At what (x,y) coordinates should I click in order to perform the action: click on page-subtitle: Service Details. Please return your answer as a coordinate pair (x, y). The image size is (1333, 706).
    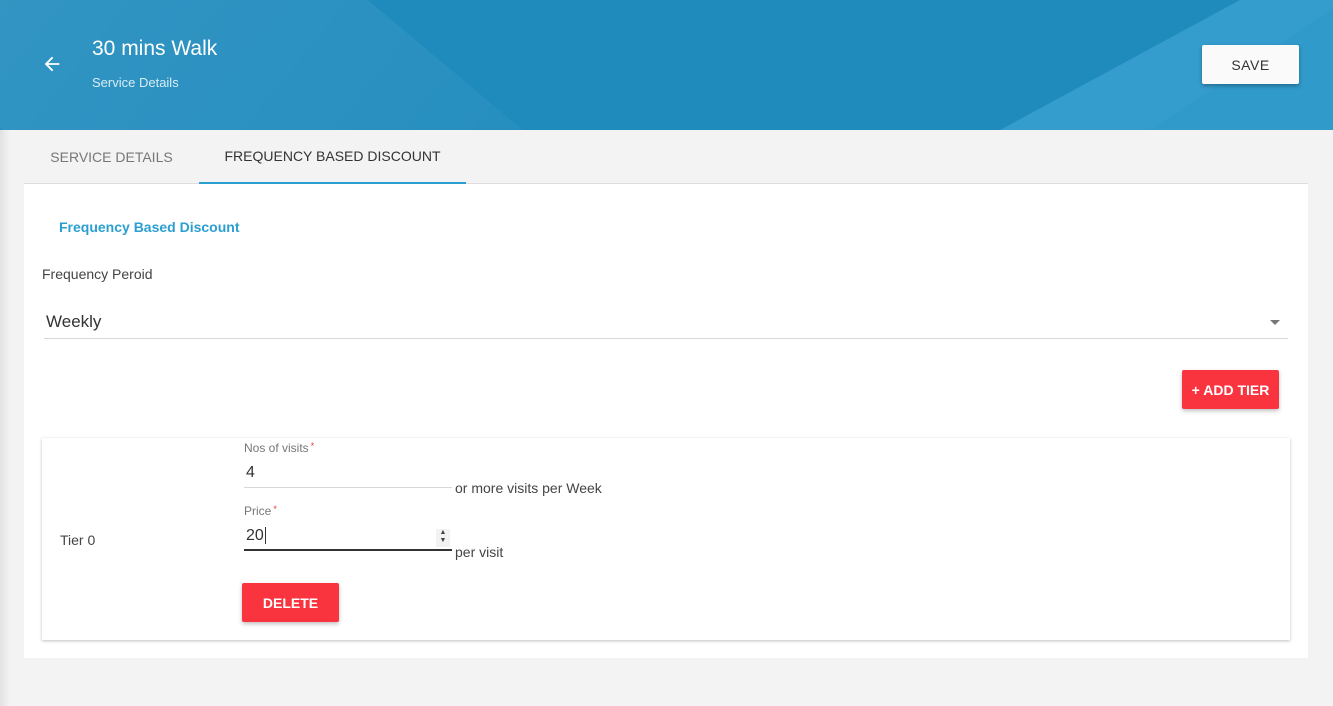
    Looking at the image, I should click on (135, 82).